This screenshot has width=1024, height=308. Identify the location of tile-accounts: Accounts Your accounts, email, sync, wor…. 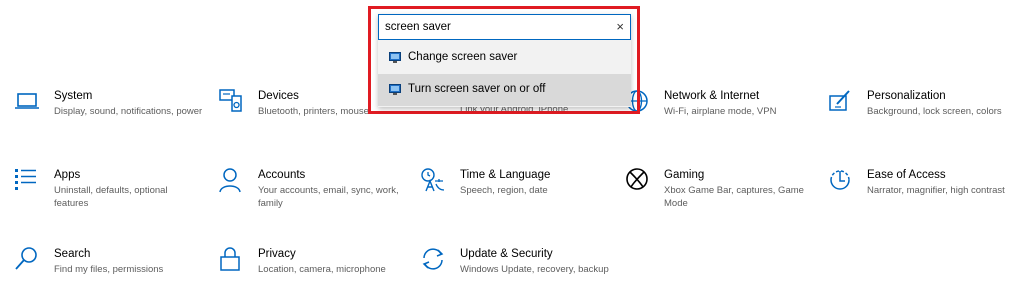
(313, 197).